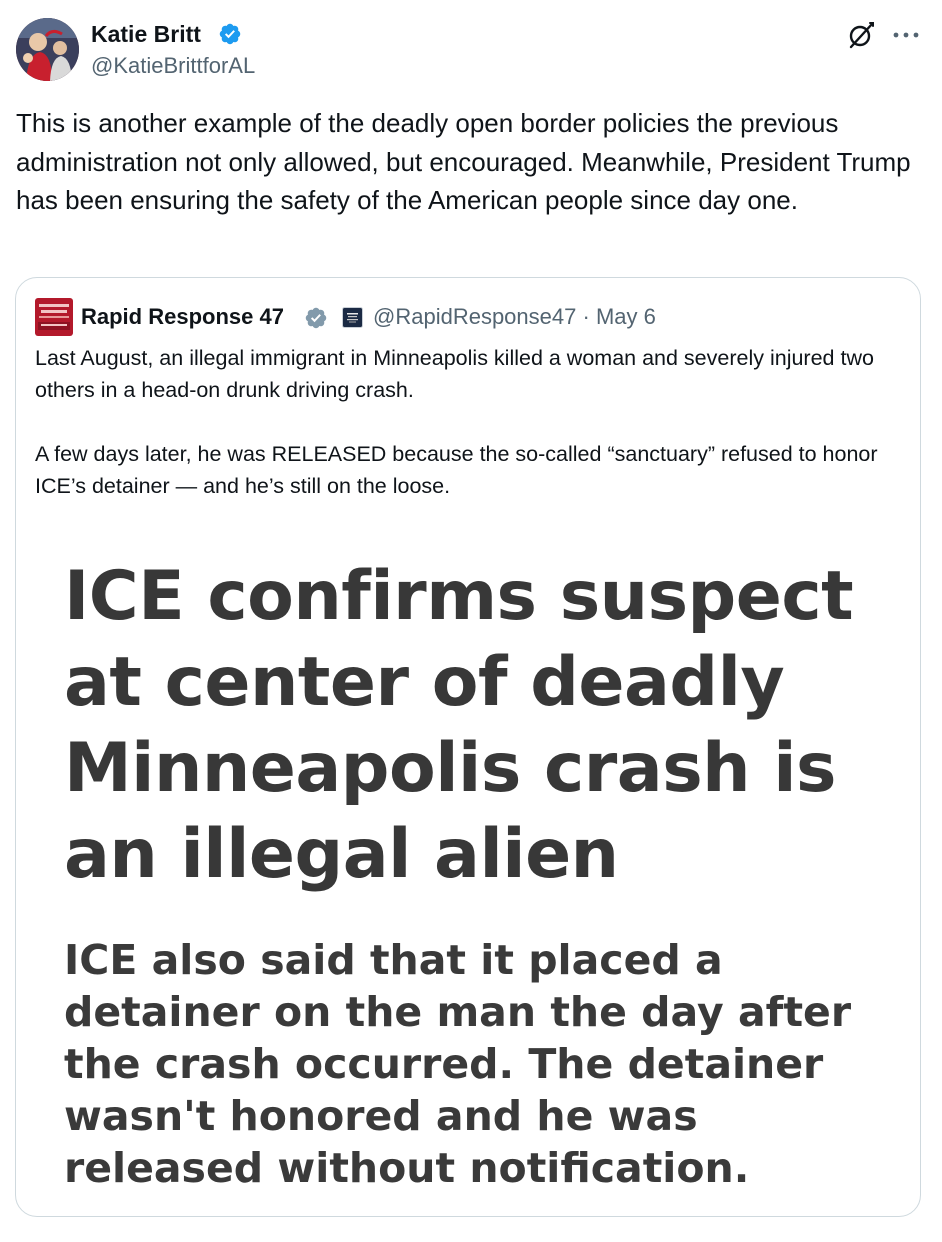 The width and height of the screenshot is (942, 1242). What do you see at coordinates (230, 34) in the screenshot?
I see `verified-badge-icon` at bounding box center [230, 34].